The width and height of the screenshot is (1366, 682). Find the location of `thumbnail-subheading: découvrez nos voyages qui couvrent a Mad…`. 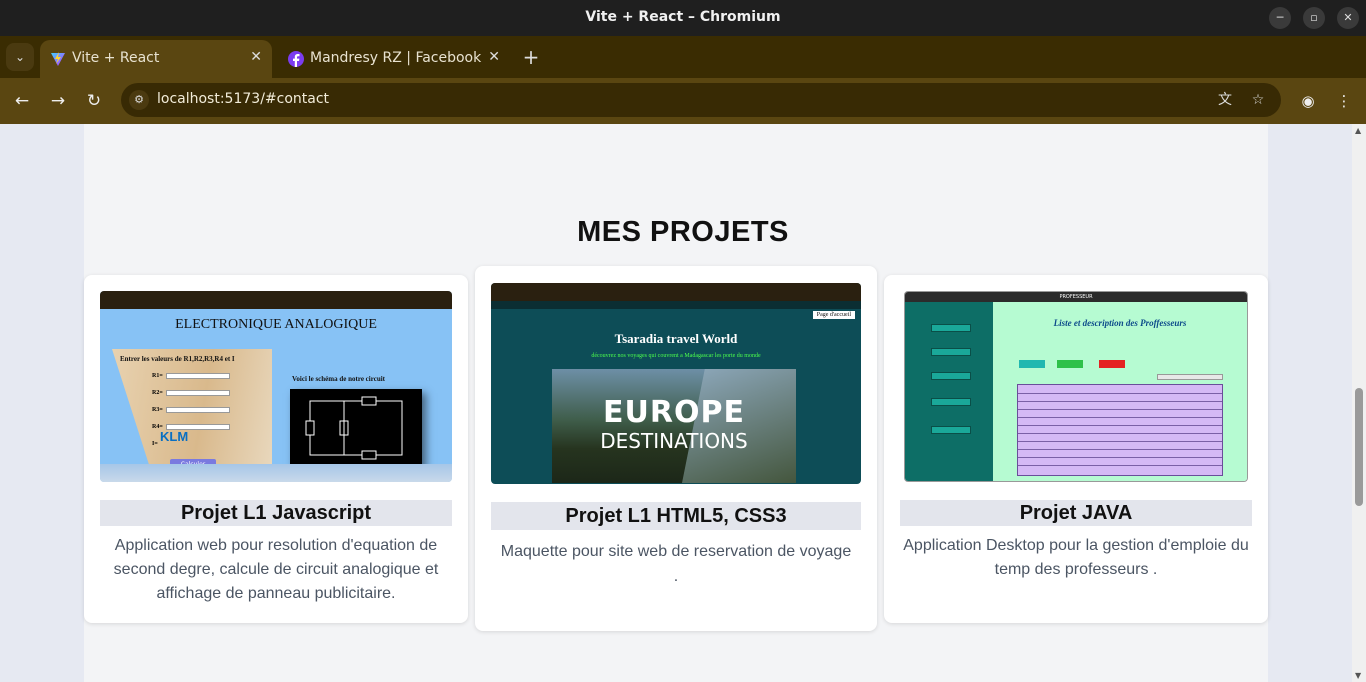

thumbnail-subheading: découvrez nos voyages qui couvrent a Mad… is located at coordinates (676, 356).